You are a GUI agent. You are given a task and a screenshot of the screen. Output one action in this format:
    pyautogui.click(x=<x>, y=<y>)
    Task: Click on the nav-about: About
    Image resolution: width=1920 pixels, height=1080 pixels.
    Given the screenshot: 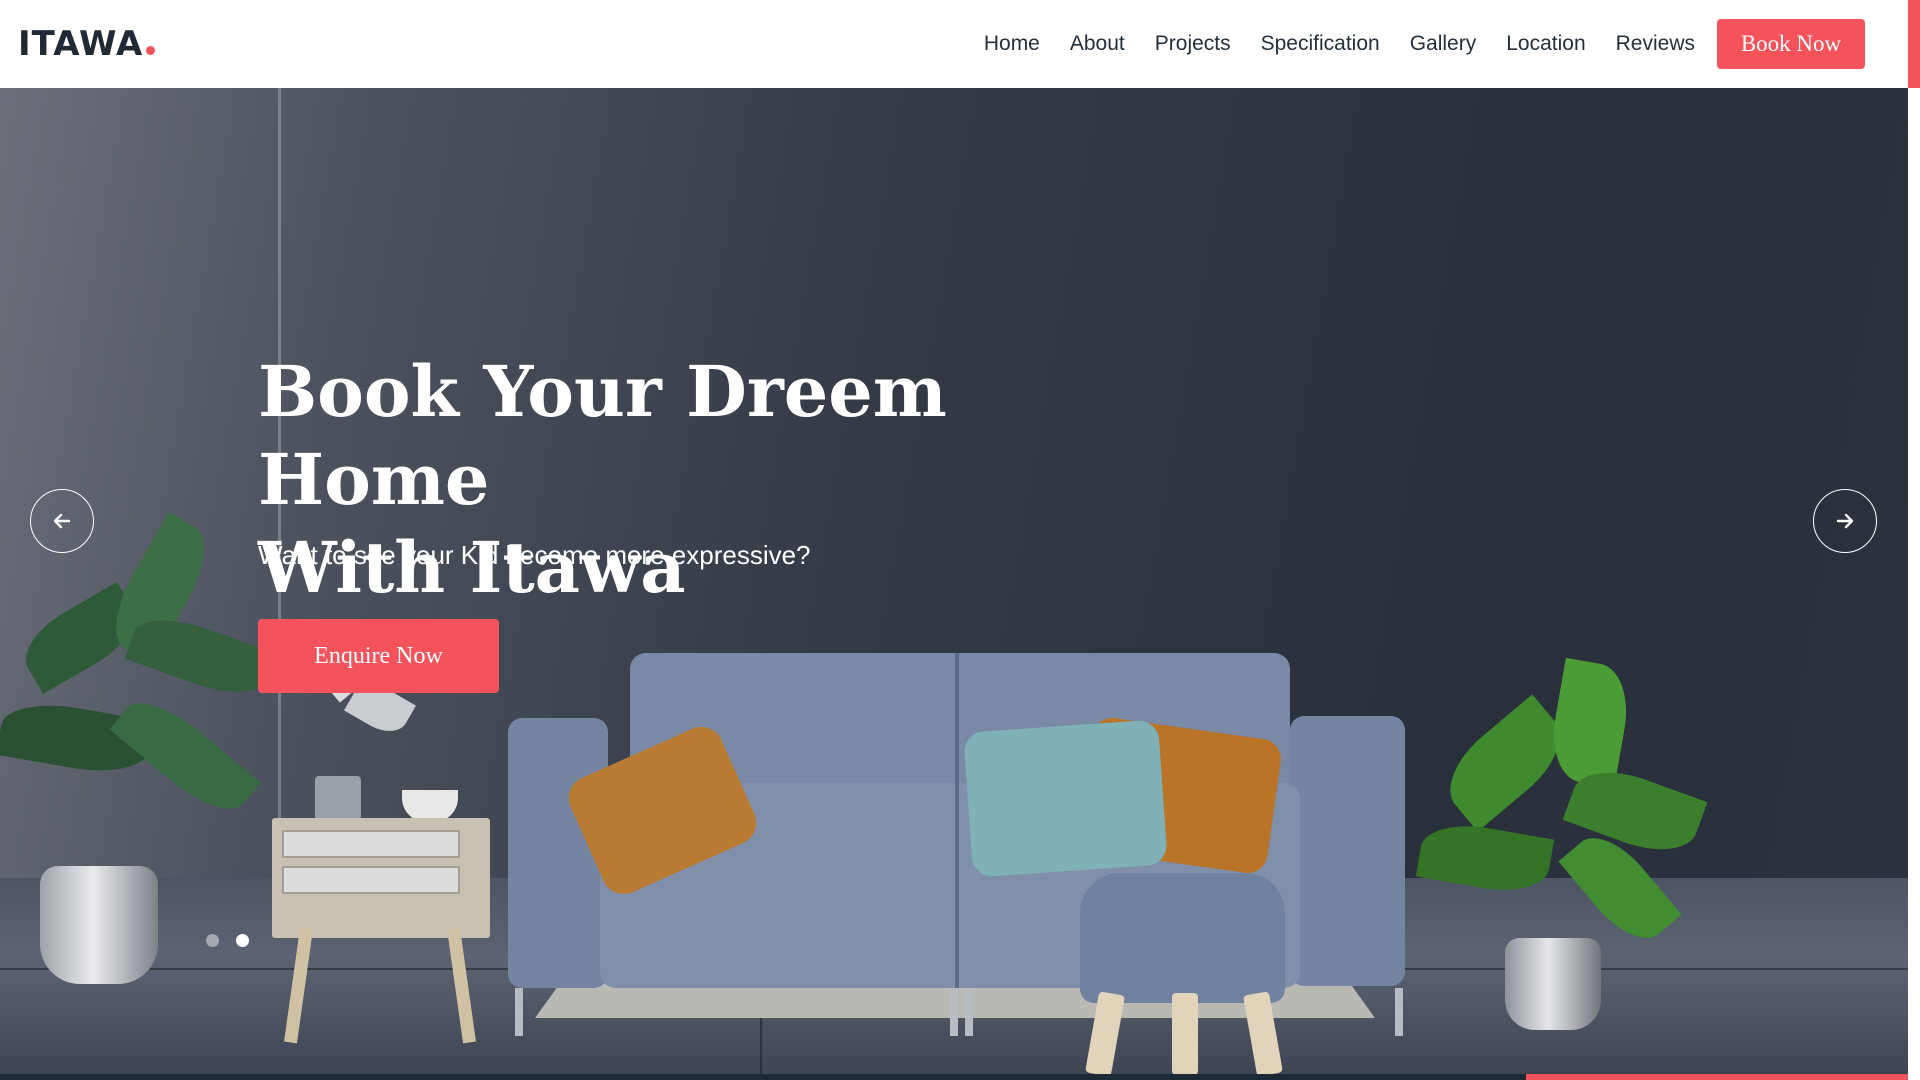 What is the action you would take?
    pyautogui.click(x=1097, y=44)
    